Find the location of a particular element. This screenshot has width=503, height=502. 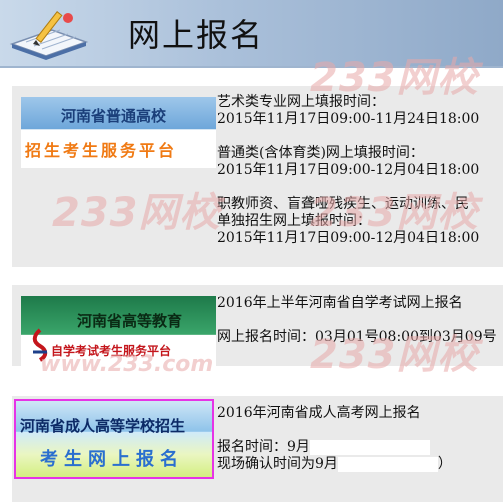

self-study-exam-banner: 河南省高等教育 自学考试考生服务平台 is located at coordinates (118, 331).